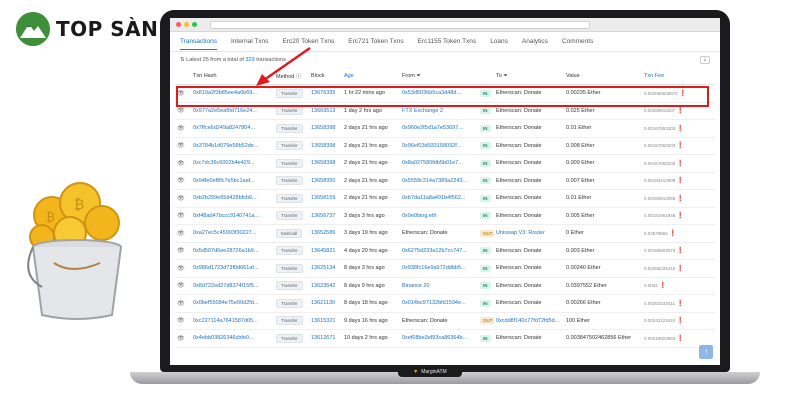 The height and width of the screenshot is (400, 800). Describe the element at coordinates (186, 24) in the screenshot. I see `minimize-icon` at that location.